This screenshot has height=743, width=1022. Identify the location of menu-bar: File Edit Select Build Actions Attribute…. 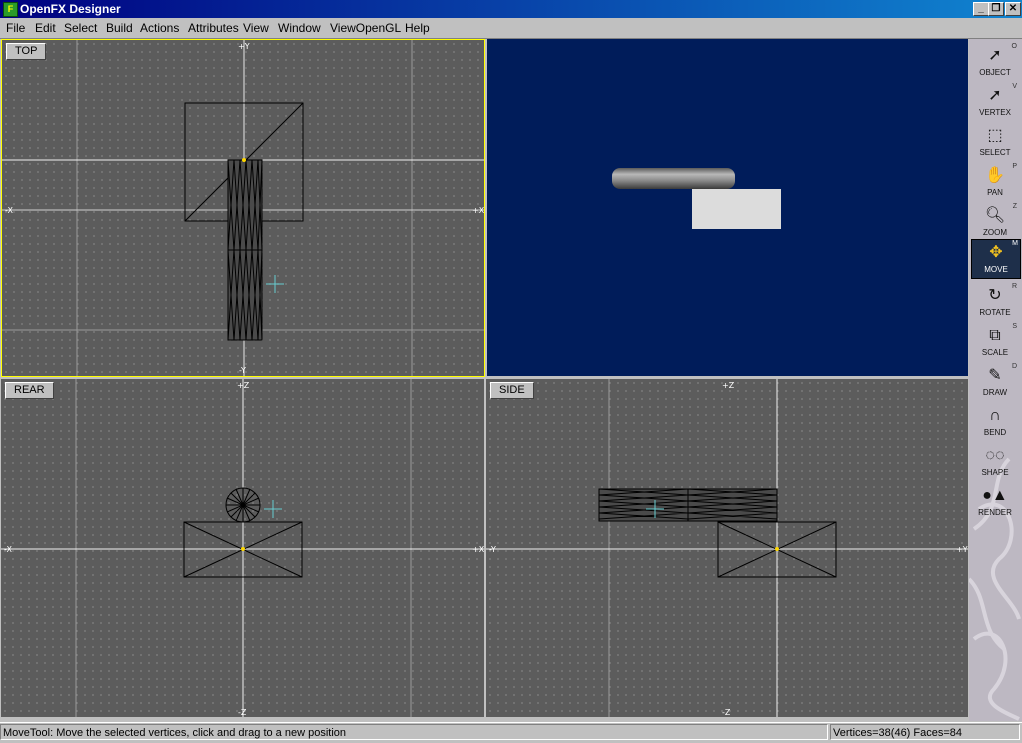
(511, 28).